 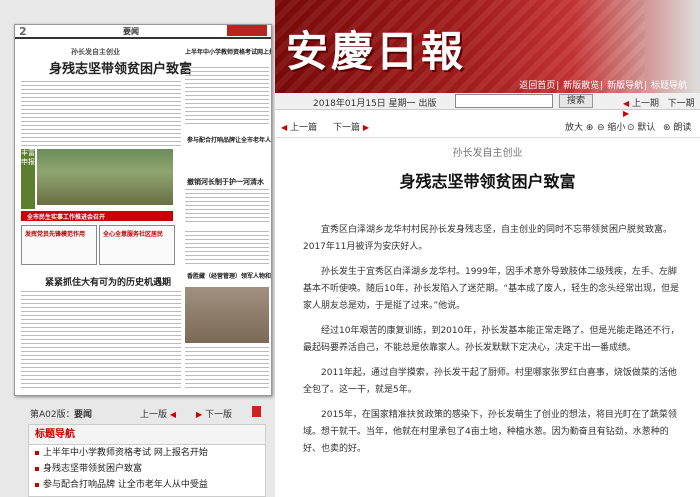 What do you see at coordinates (59, 245) in the screenshot?
I see `thumb-box-1: 发挥党员先锋模范作用` at bounding box center [59, 245].